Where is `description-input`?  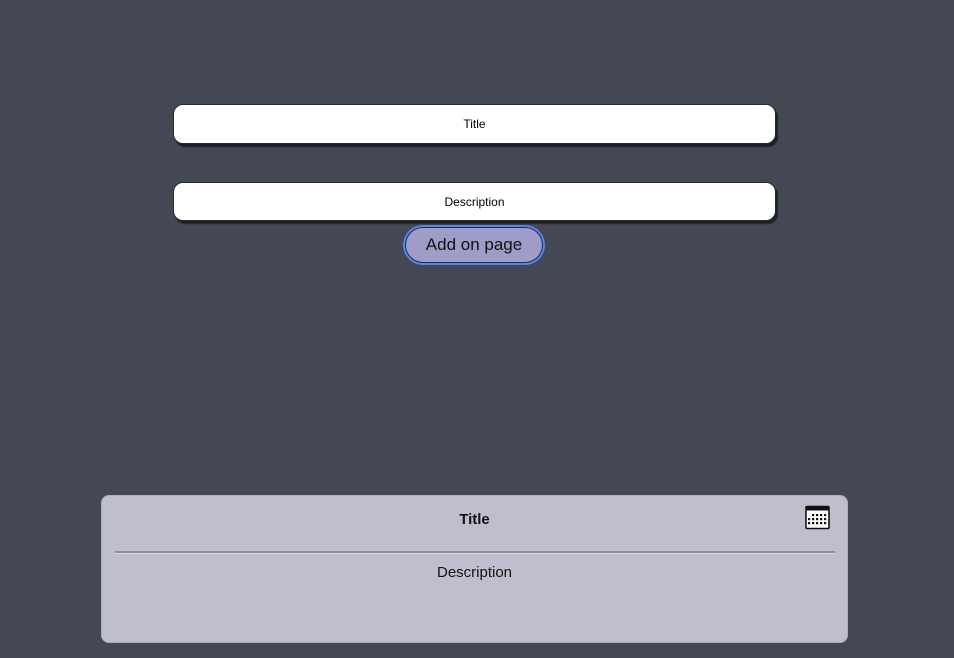
description-input is located at coordinates (474, 201).